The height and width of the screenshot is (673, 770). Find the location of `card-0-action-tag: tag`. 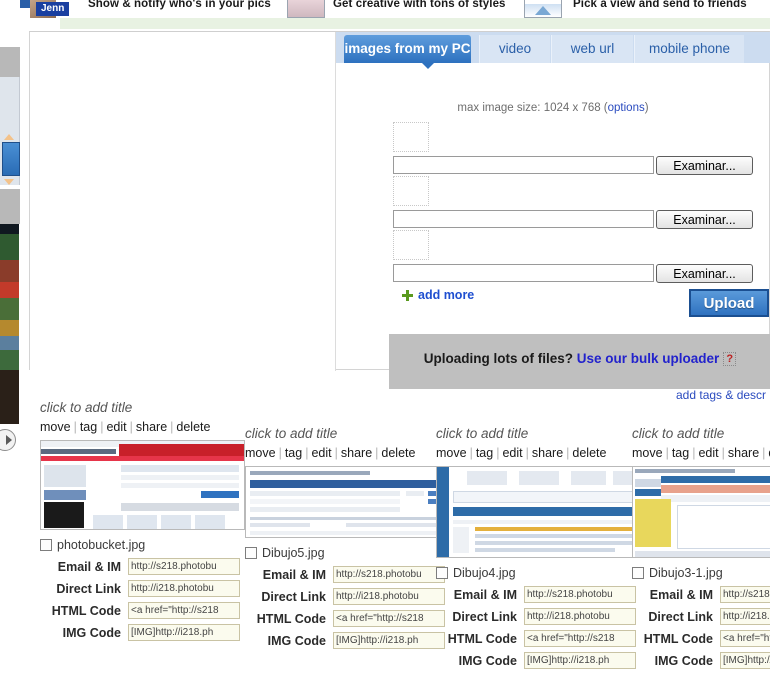

card-0-action-tag: tag is located at coordinates (88, 427).